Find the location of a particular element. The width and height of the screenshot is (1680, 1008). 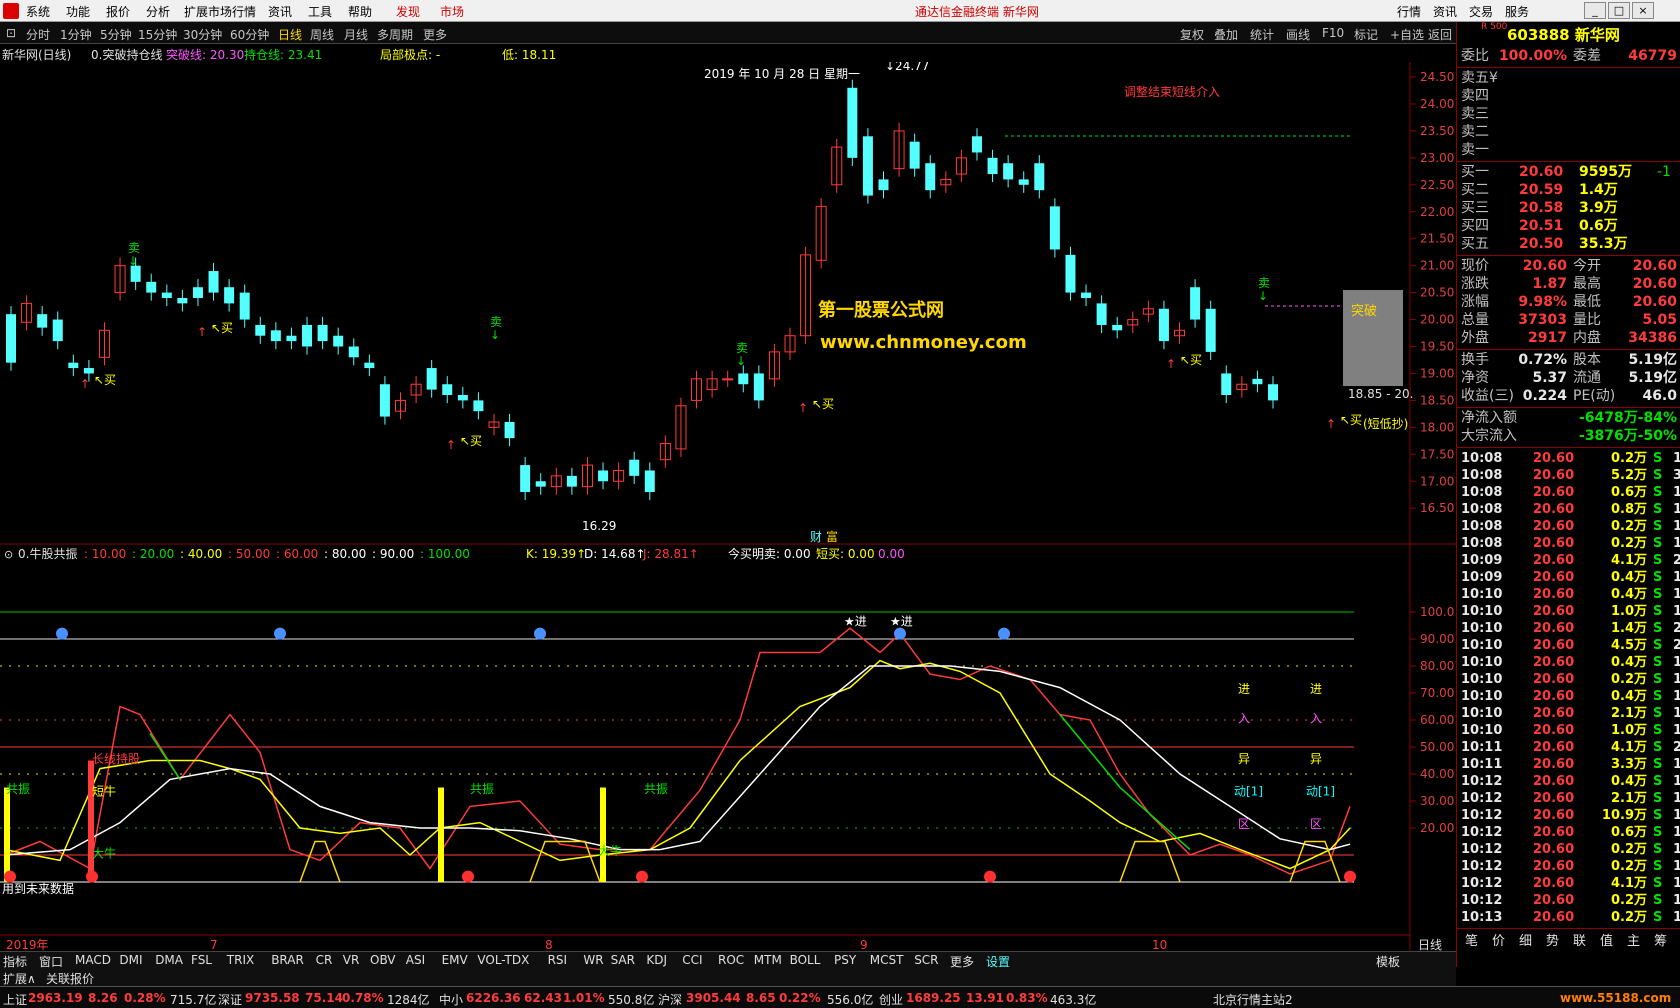

period-tab-timeline: 分时 is located at coordinates (38, 34).